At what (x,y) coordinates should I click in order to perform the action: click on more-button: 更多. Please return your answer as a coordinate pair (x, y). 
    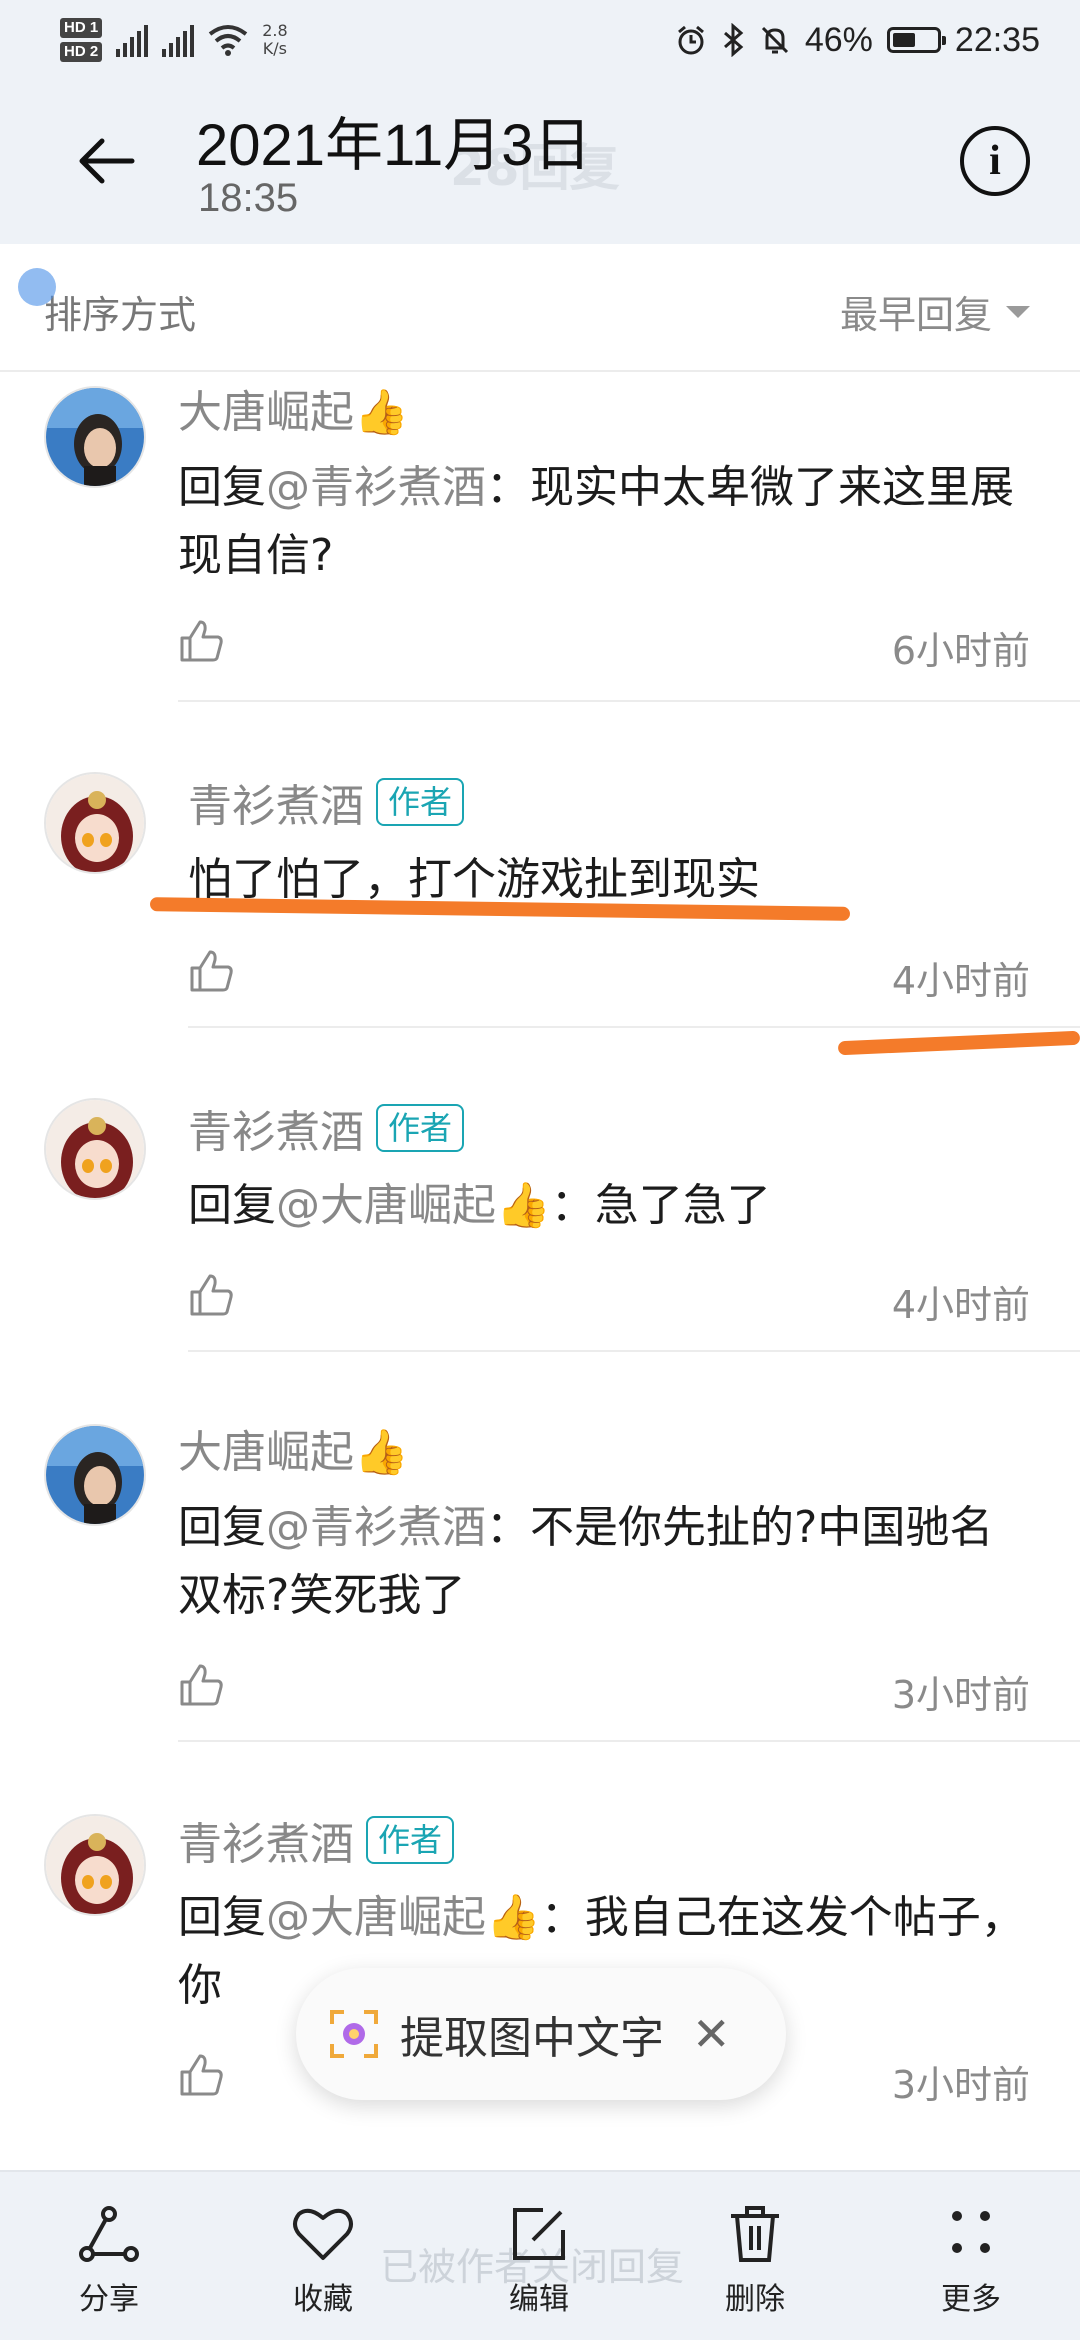
    Looking at the image, I should click on (971, 2260).